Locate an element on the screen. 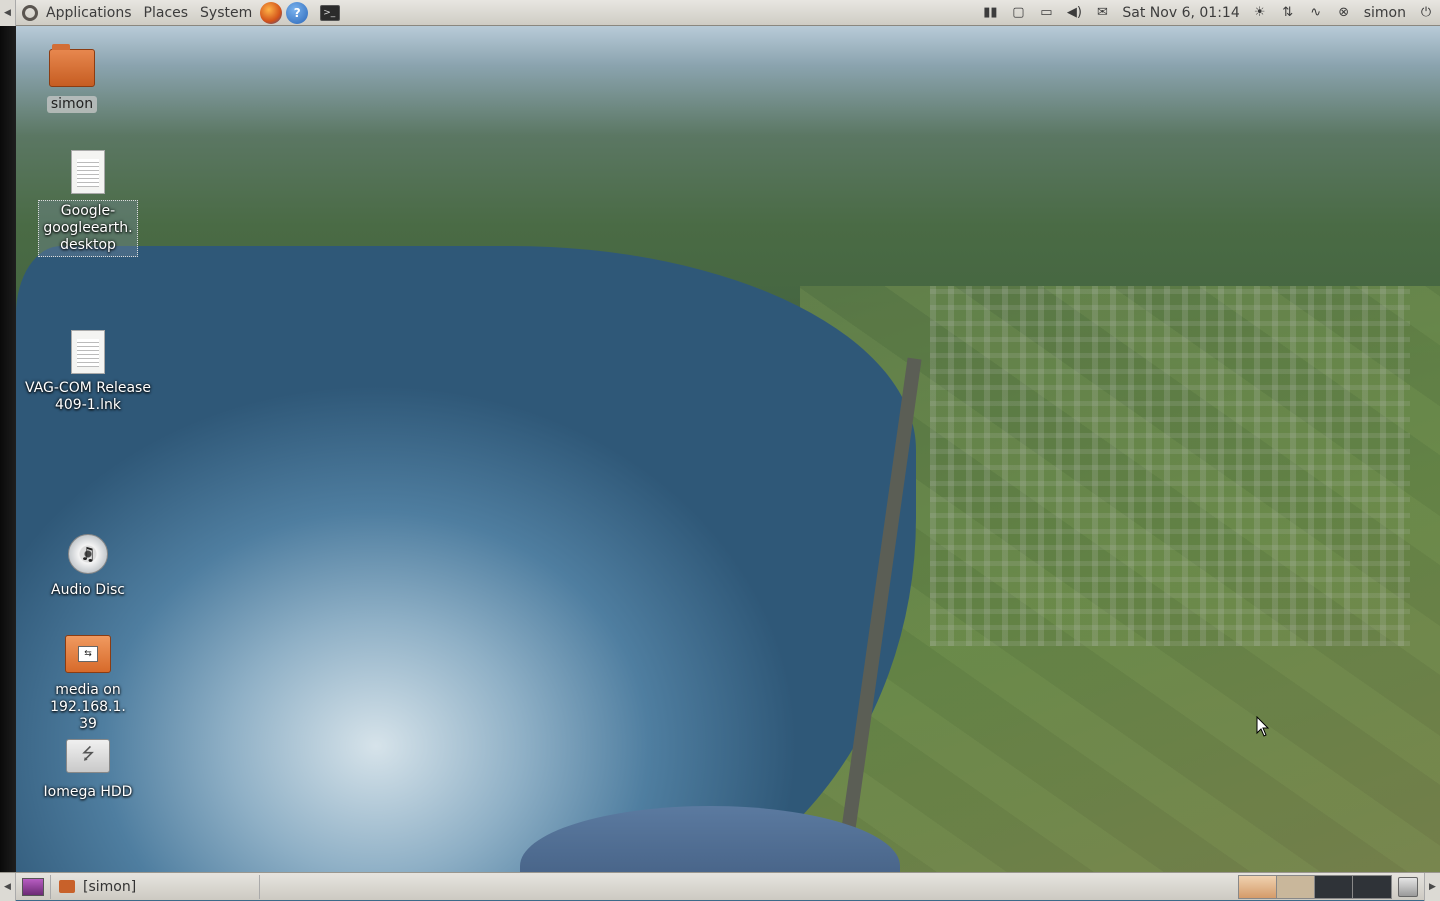  desktop-icon-vagcom-link: VAG-COM Release 409-1.lnk is located at coordinates (88, 371).